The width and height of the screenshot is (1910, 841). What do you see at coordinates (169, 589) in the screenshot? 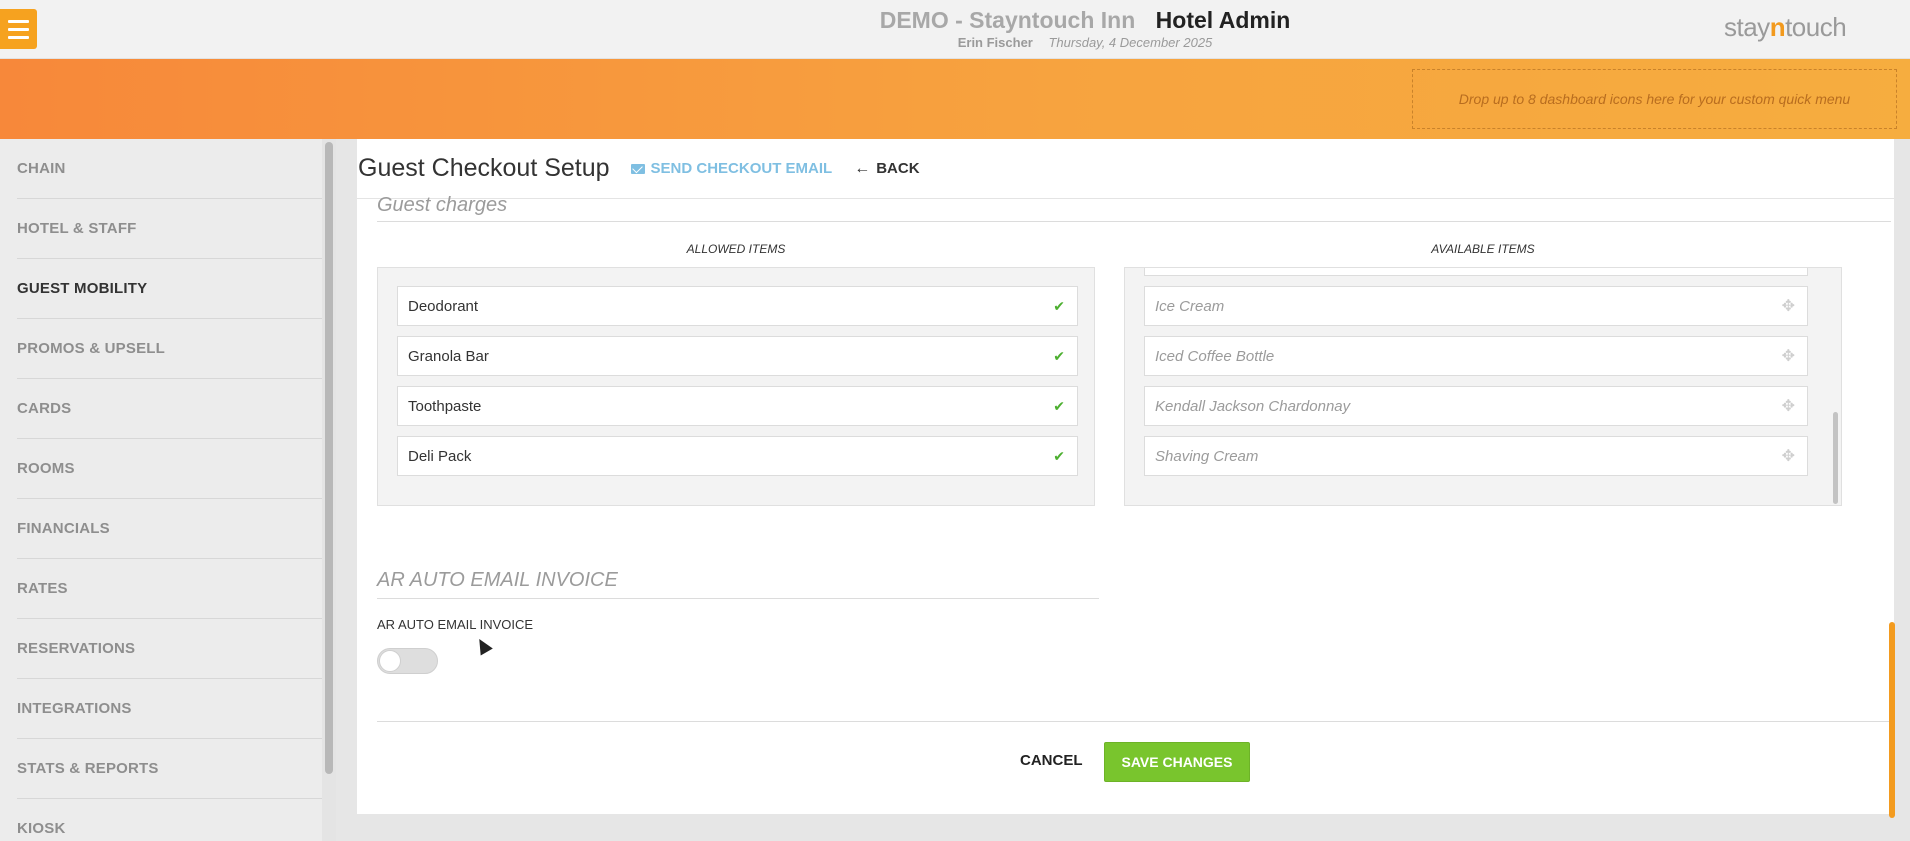
I see `sidebar-item-rates: RATES` at bounding box center [169, 589].